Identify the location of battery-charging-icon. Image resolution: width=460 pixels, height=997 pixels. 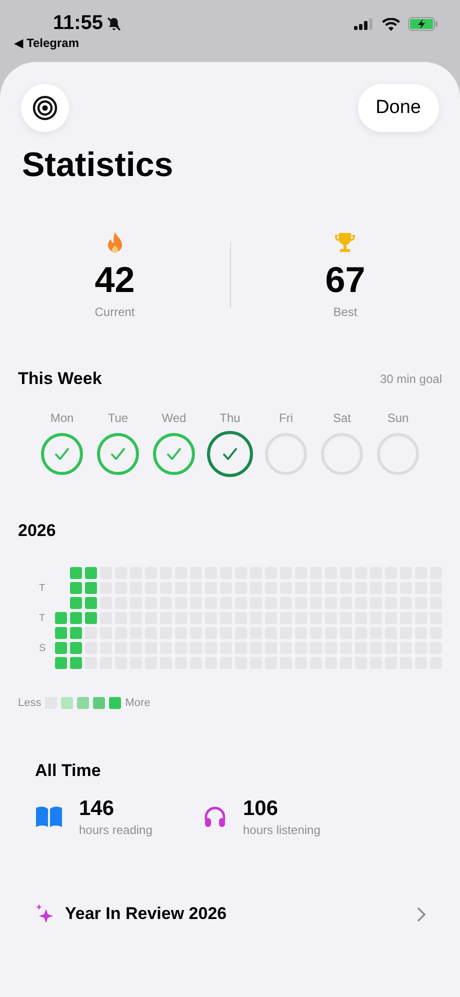
(423, 24).